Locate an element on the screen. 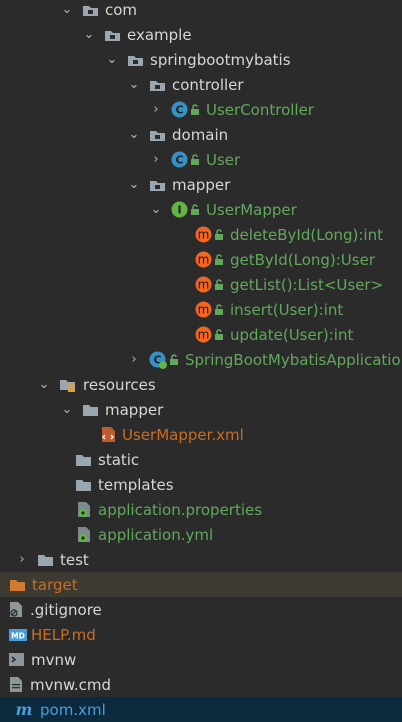 This screenshot has height=722, width=402. tree-item-gitignore: .gitignore is located at coordinates (201, 609).